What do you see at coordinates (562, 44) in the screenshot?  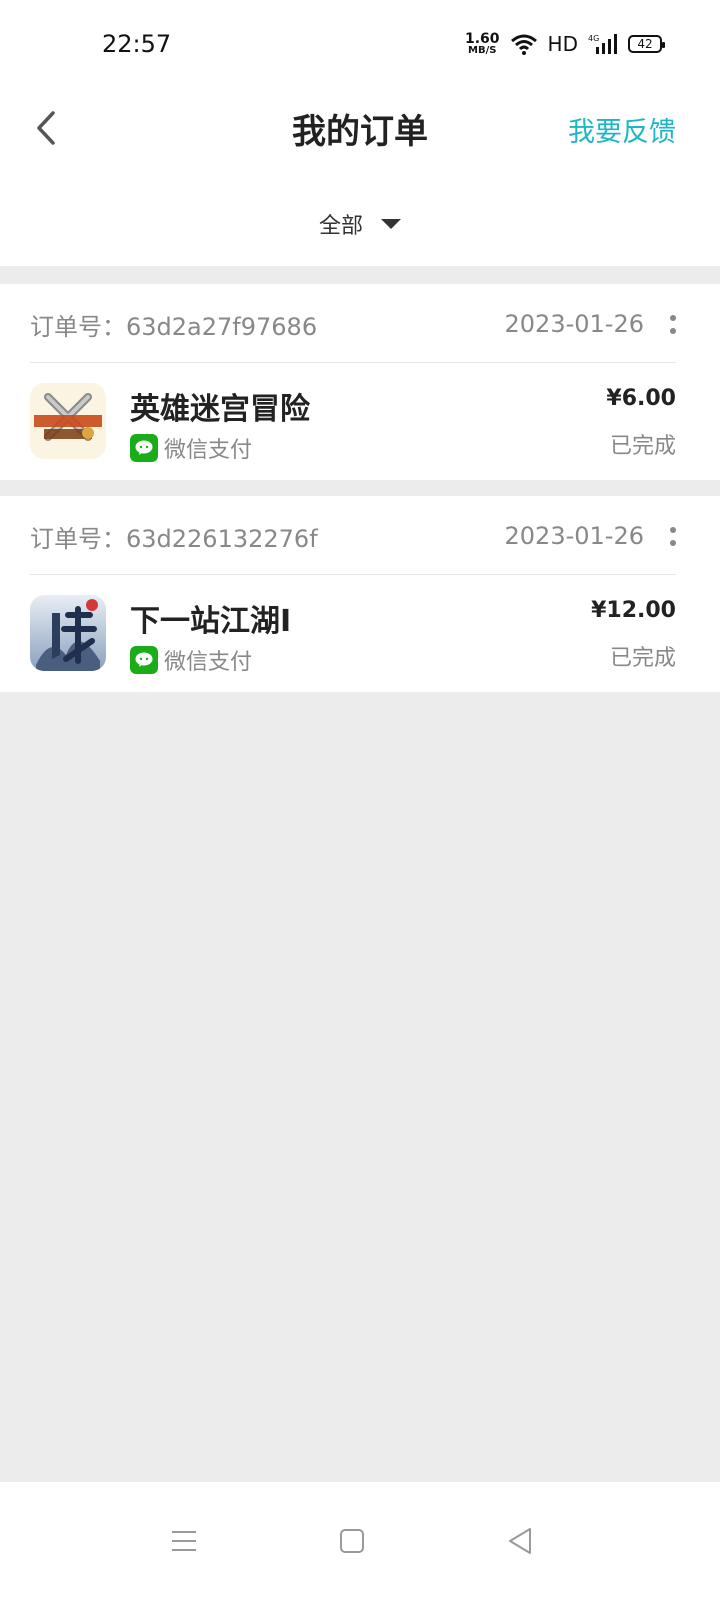 I see `hd-indicator: HD` at bounding box center [562, 44].